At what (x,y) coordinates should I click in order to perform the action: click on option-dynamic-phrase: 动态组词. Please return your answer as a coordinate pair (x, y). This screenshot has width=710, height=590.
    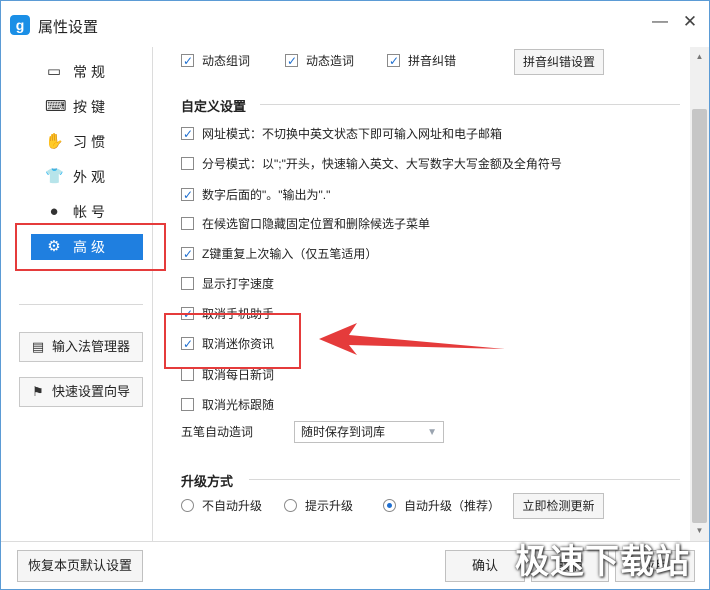
    Looking at the image, I should click on (215, 61).